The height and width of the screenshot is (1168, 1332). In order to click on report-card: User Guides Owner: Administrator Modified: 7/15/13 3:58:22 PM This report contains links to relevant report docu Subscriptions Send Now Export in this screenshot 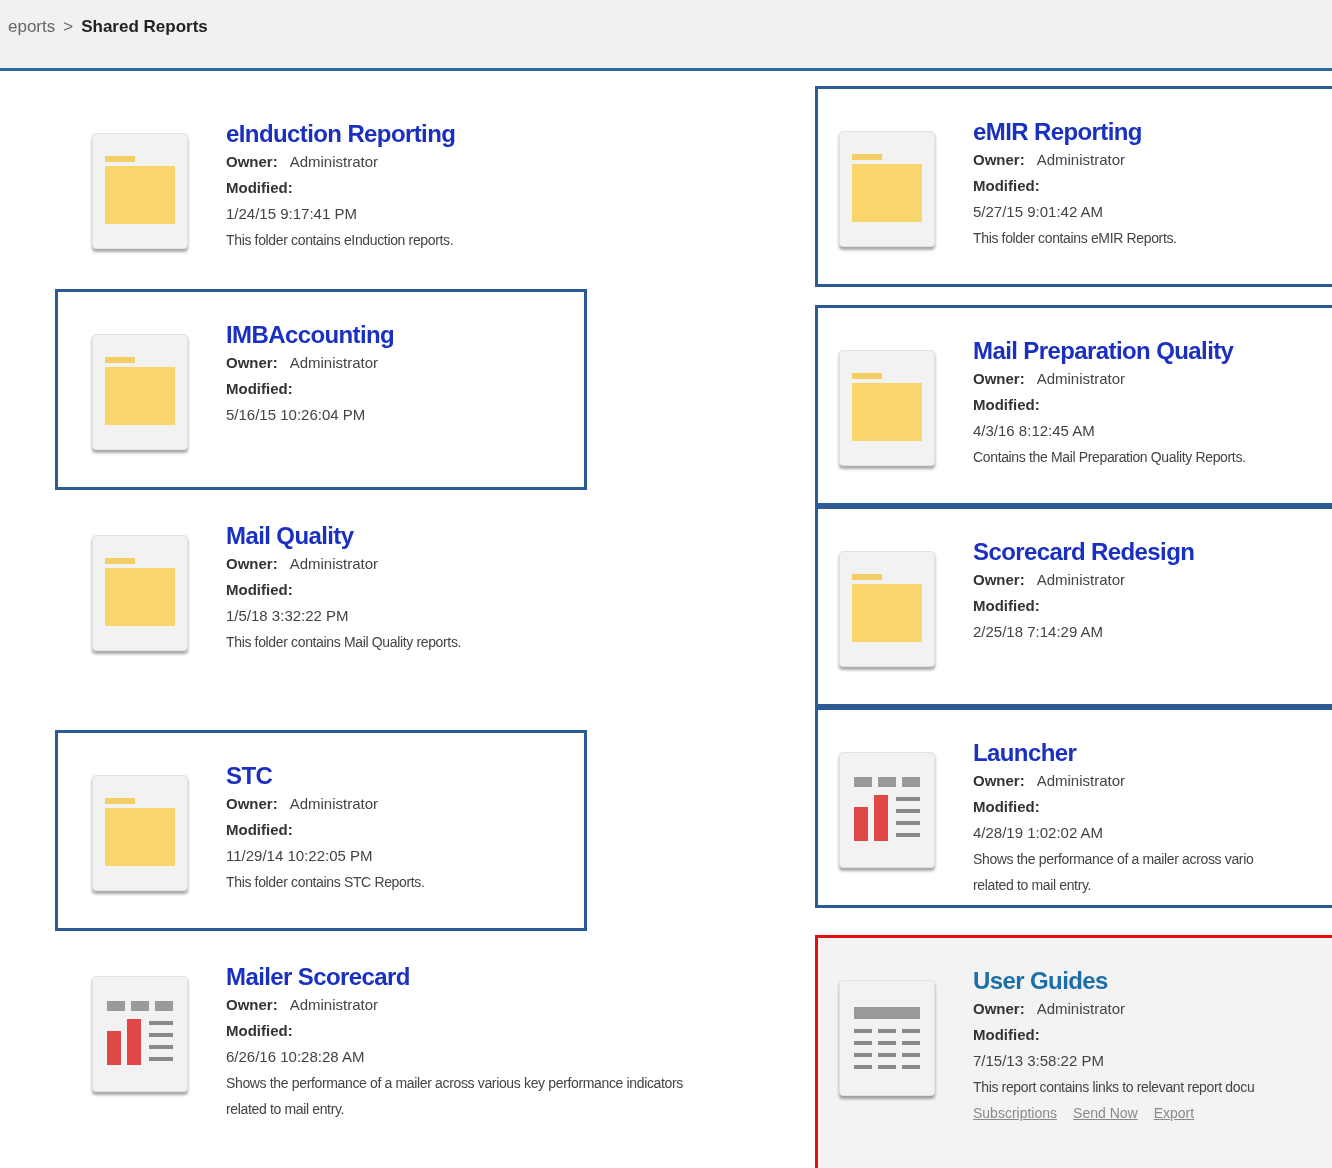, I will do `click(1073, 1051)`.